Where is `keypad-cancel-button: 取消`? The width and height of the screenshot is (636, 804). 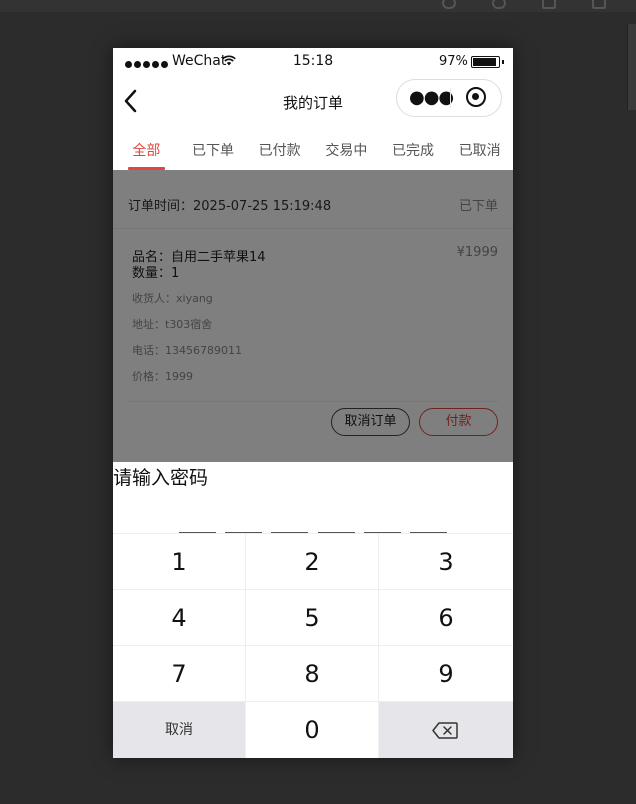 keypad-cancel-button: 取消 is located at coordinates (179, 729).